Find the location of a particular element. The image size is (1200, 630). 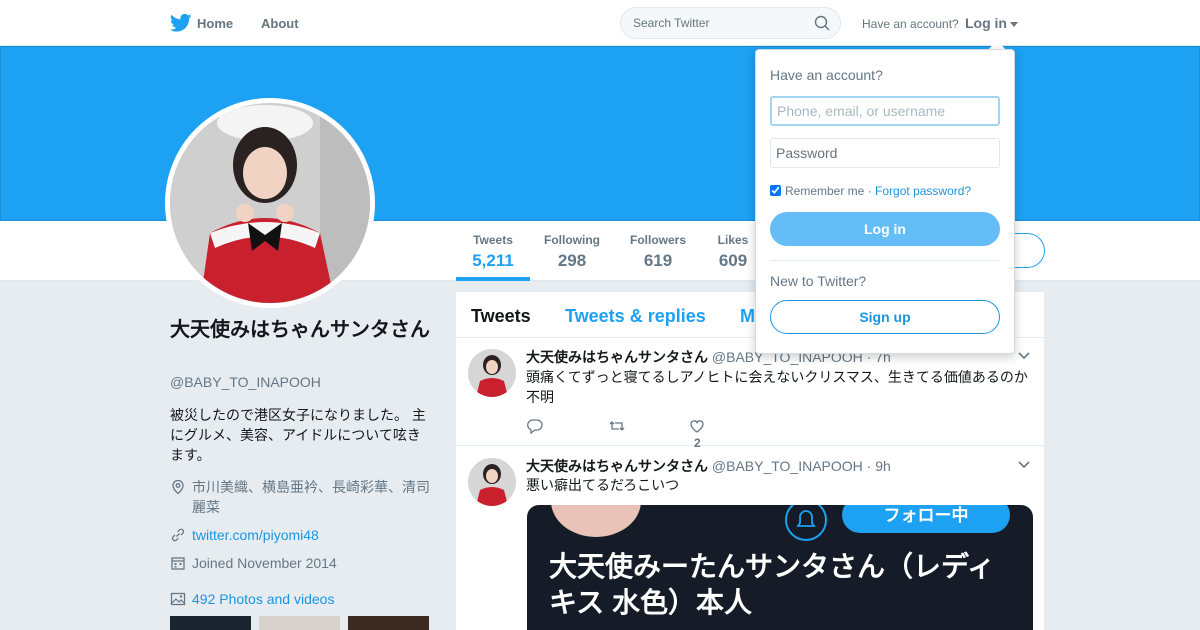

profile-location: 市川美織、横島亜衿、長崎彩華、清司麗菜 is located at coordinates (301, 497).